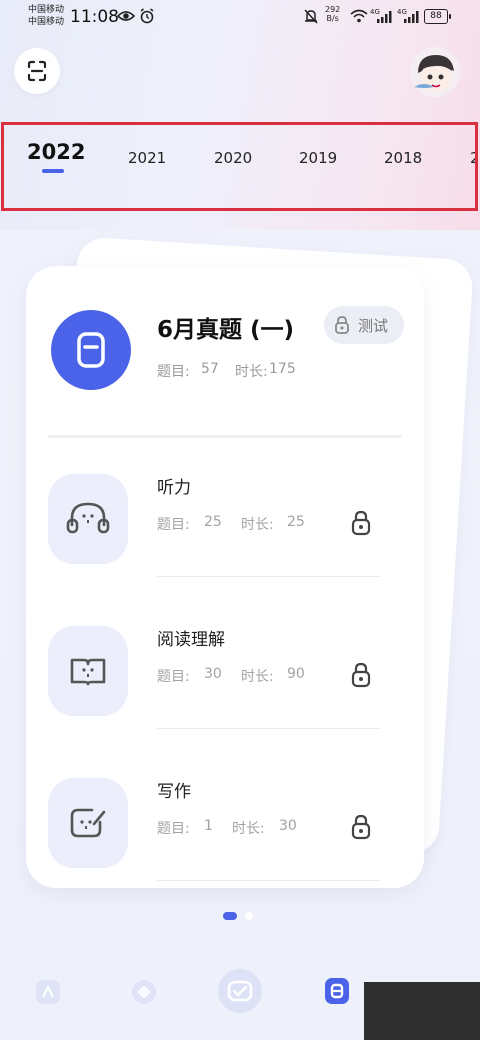 This screenshot has width=480, height=1040. What do you see at coordinates (318, 158) in the screenshot?
I see `year-tab-2019: 2019` at bounding box center [318, 158].